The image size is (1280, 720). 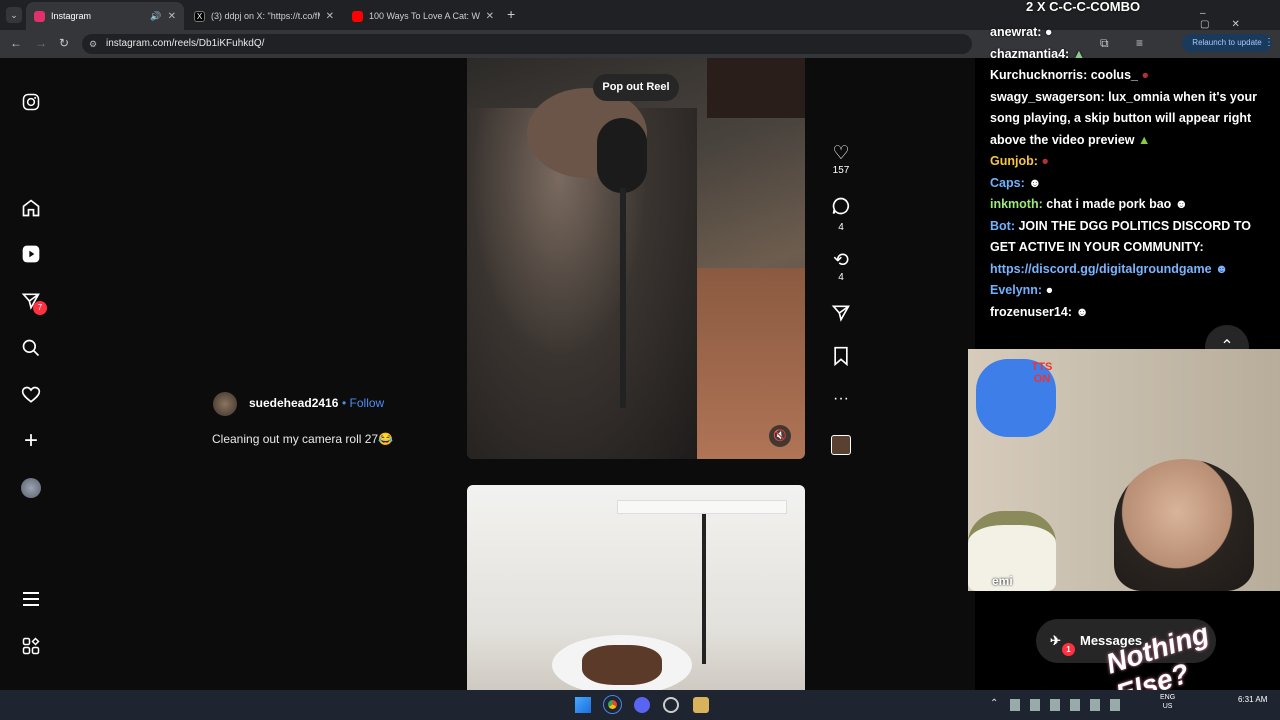 What do you see at coordinates (1168, 697) in the screenshot?
I see `locale-lang: ENG` at bounding box center [1168, 697].